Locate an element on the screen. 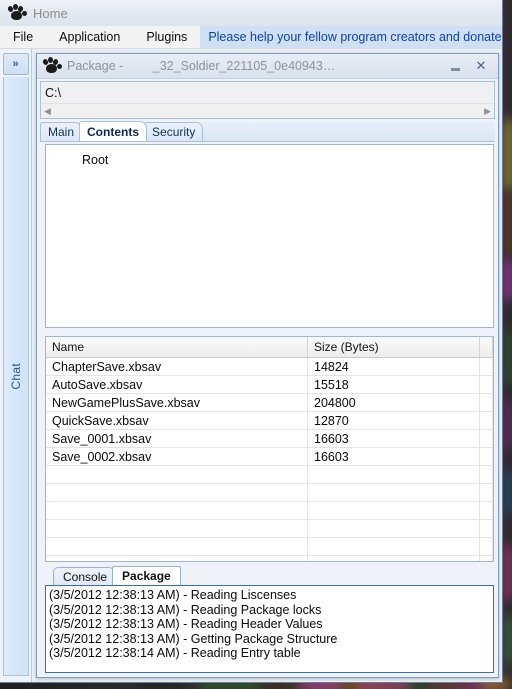  cell-size: 204800 is located at coordinates (394, 403).